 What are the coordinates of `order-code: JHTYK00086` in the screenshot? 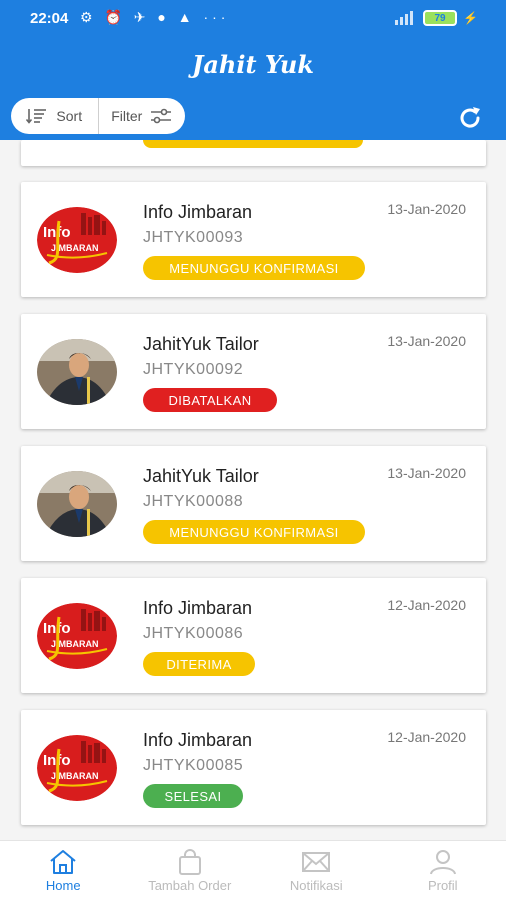 It's located at (193, 633).